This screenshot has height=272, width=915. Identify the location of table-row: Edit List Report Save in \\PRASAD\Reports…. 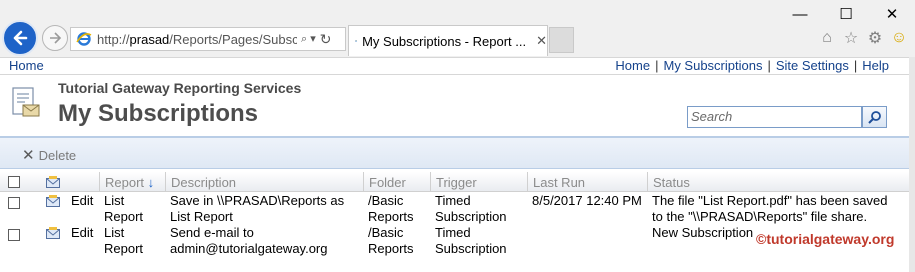
(454, 209).